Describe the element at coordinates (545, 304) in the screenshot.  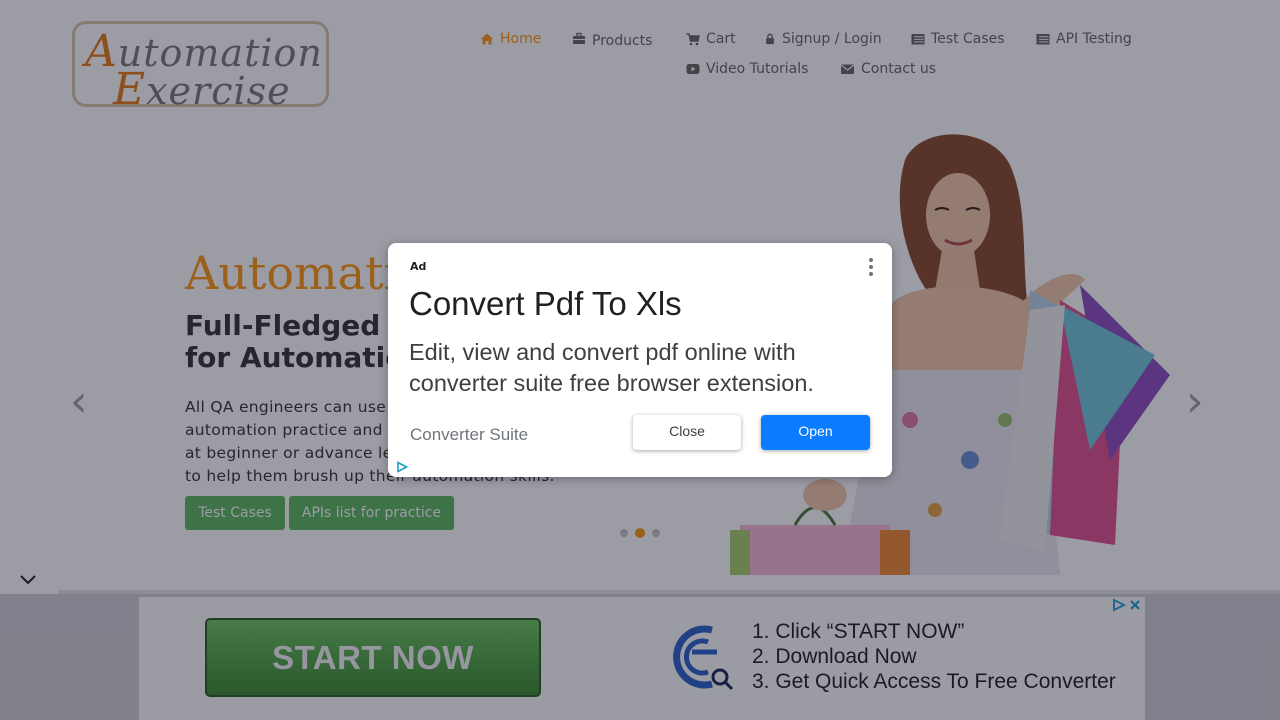
I see `ad-title: Convert Pdf To Xls` at that location.